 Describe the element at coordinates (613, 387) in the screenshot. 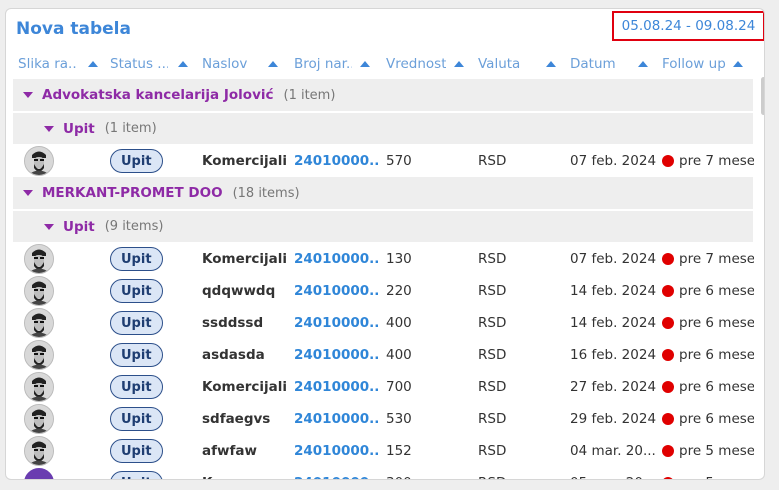

I see `datum-cell: 27 feb. 2024` at that location.